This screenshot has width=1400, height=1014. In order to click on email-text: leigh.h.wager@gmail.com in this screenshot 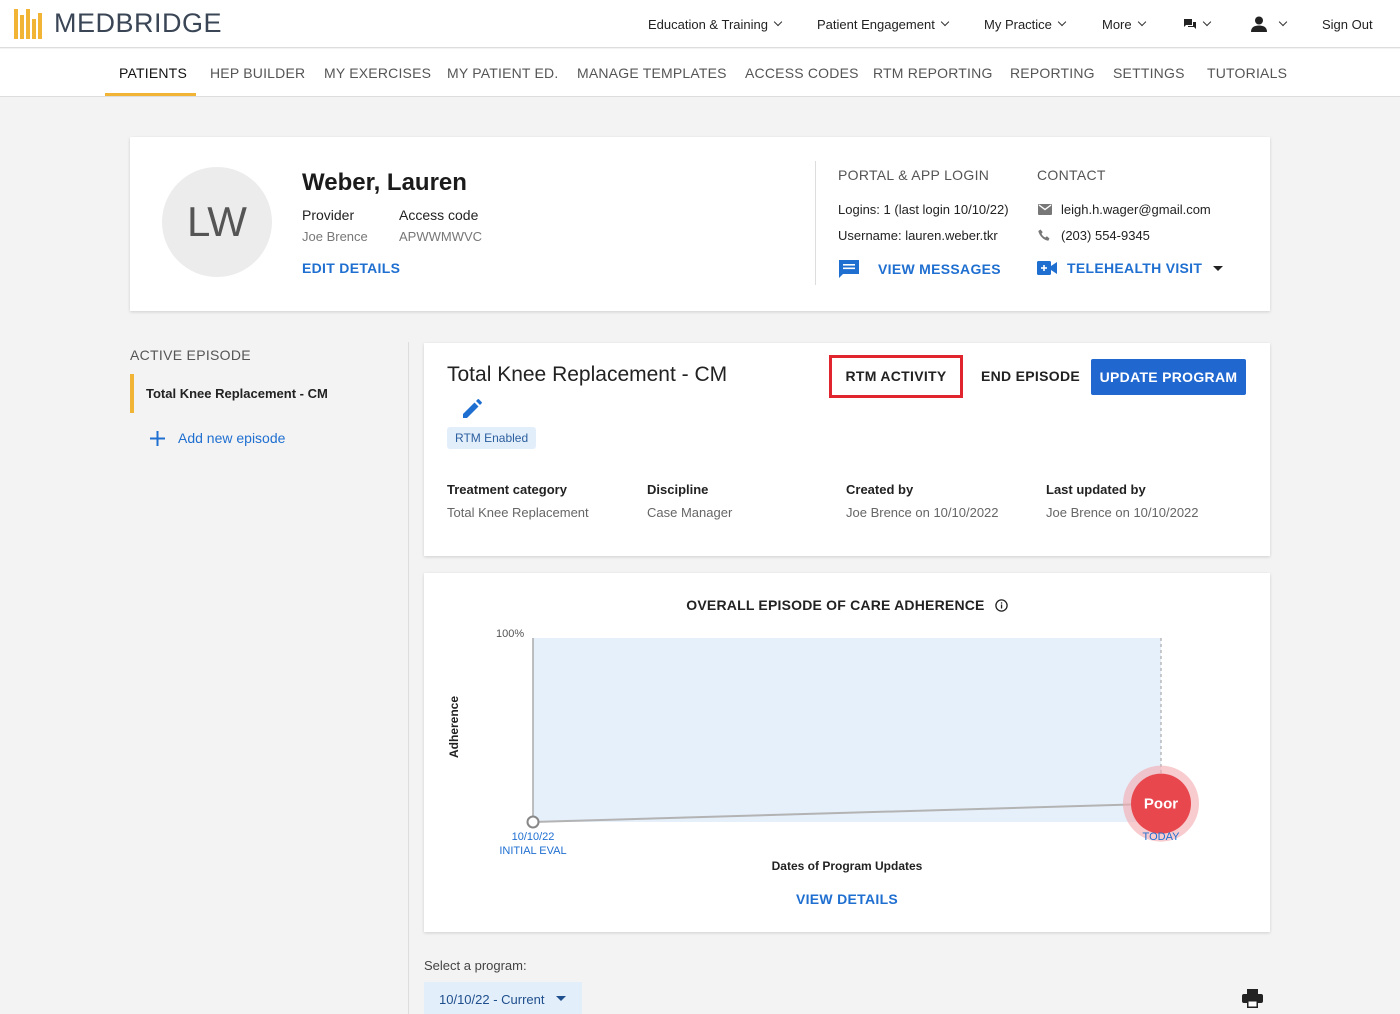, I will do `click(1136, 209)`.